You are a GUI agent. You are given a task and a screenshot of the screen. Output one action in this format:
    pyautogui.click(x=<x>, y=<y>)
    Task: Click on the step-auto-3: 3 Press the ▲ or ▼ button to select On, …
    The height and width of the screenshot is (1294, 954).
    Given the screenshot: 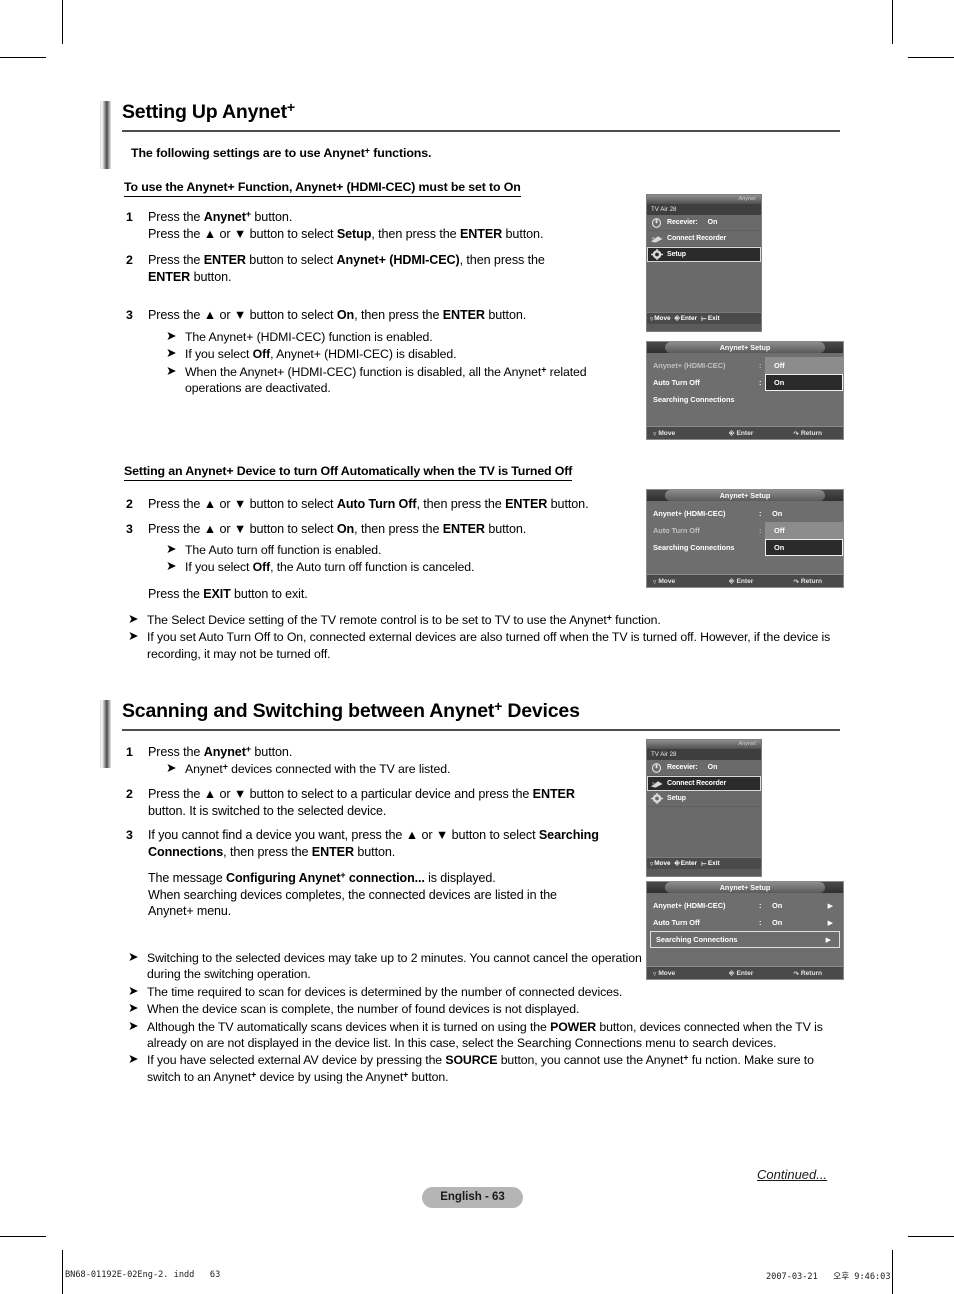 What is the action you would take?
    pyautogui.click(x=381, y=529)
    